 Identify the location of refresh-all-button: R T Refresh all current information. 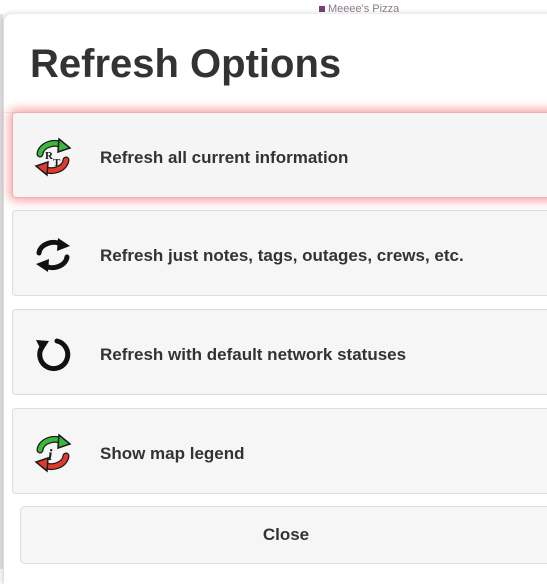
(279, 155).